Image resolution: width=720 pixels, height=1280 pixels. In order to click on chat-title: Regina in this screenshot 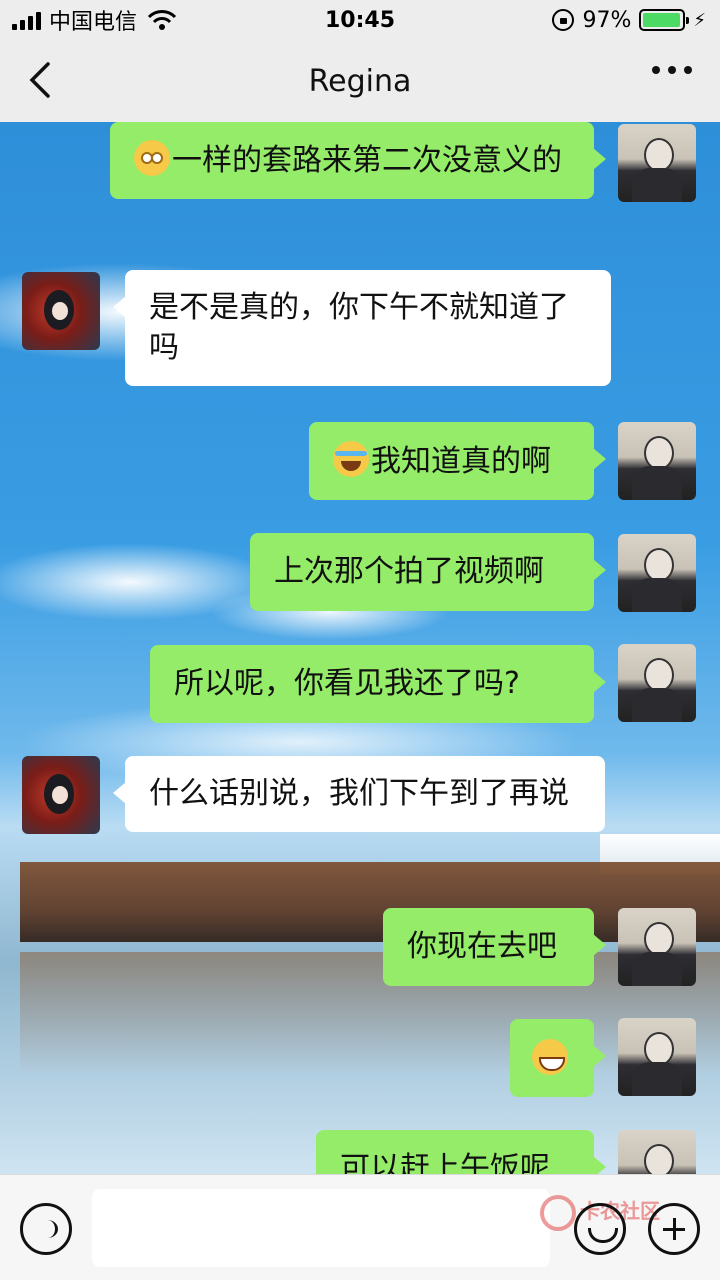, I will do `click(360, 81)`.